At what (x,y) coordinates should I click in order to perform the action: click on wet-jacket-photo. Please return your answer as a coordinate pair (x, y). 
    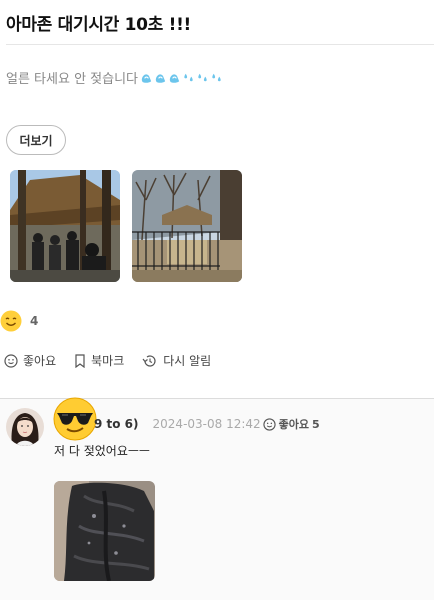
    Looking at the image, I should click on (104, 531).